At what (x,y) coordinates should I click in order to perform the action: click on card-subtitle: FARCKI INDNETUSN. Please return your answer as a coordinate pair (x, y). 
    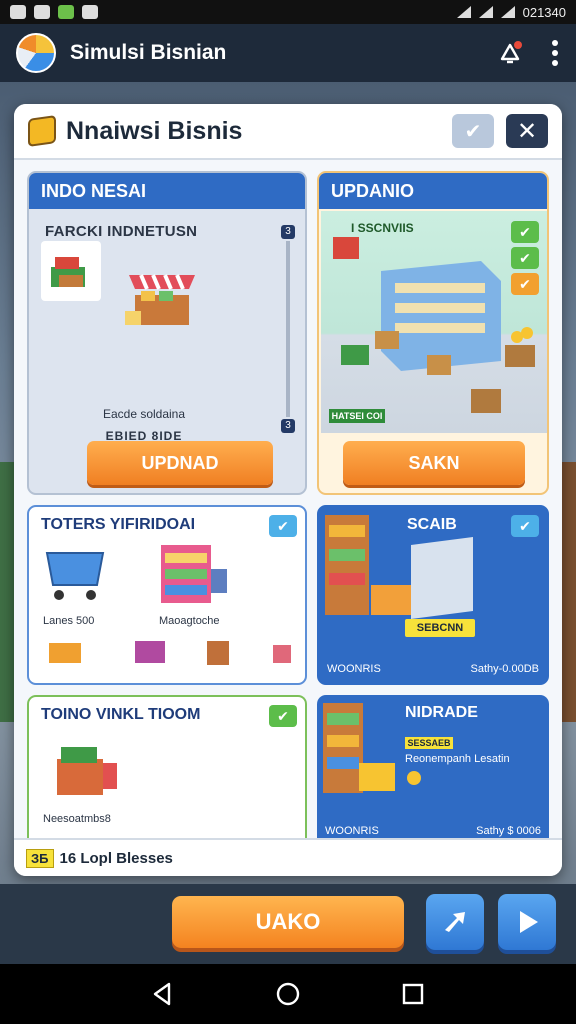
    Looking at the image, I should click on (121, 231).